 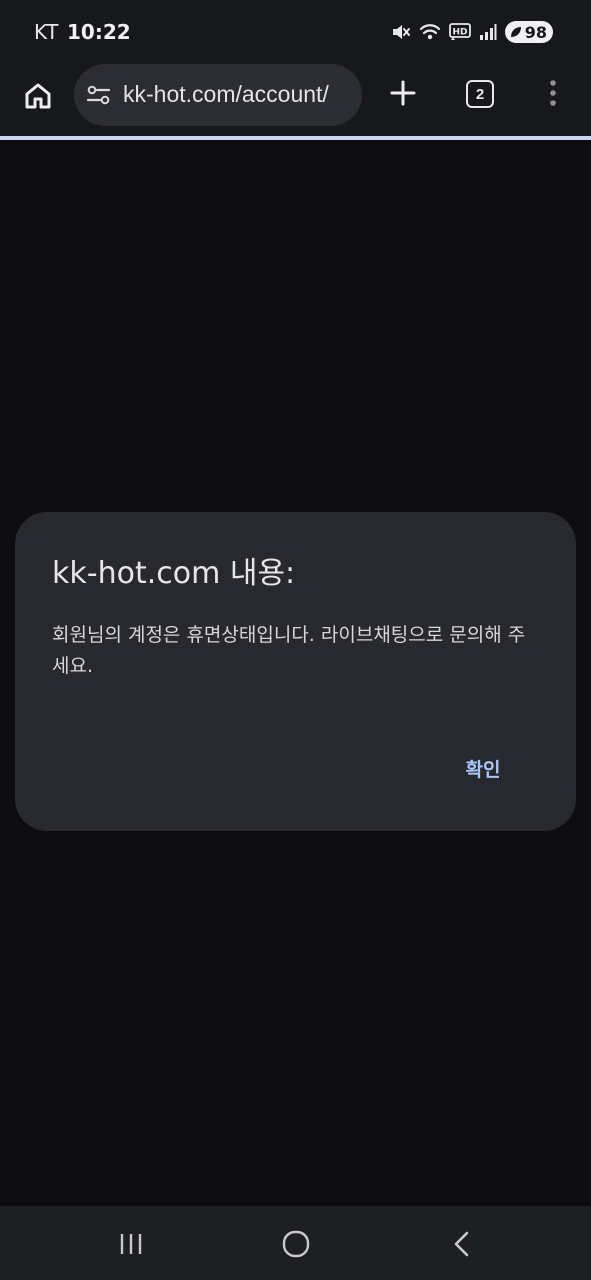 I want to click on wifi-icon, so click(x=430, y=32).